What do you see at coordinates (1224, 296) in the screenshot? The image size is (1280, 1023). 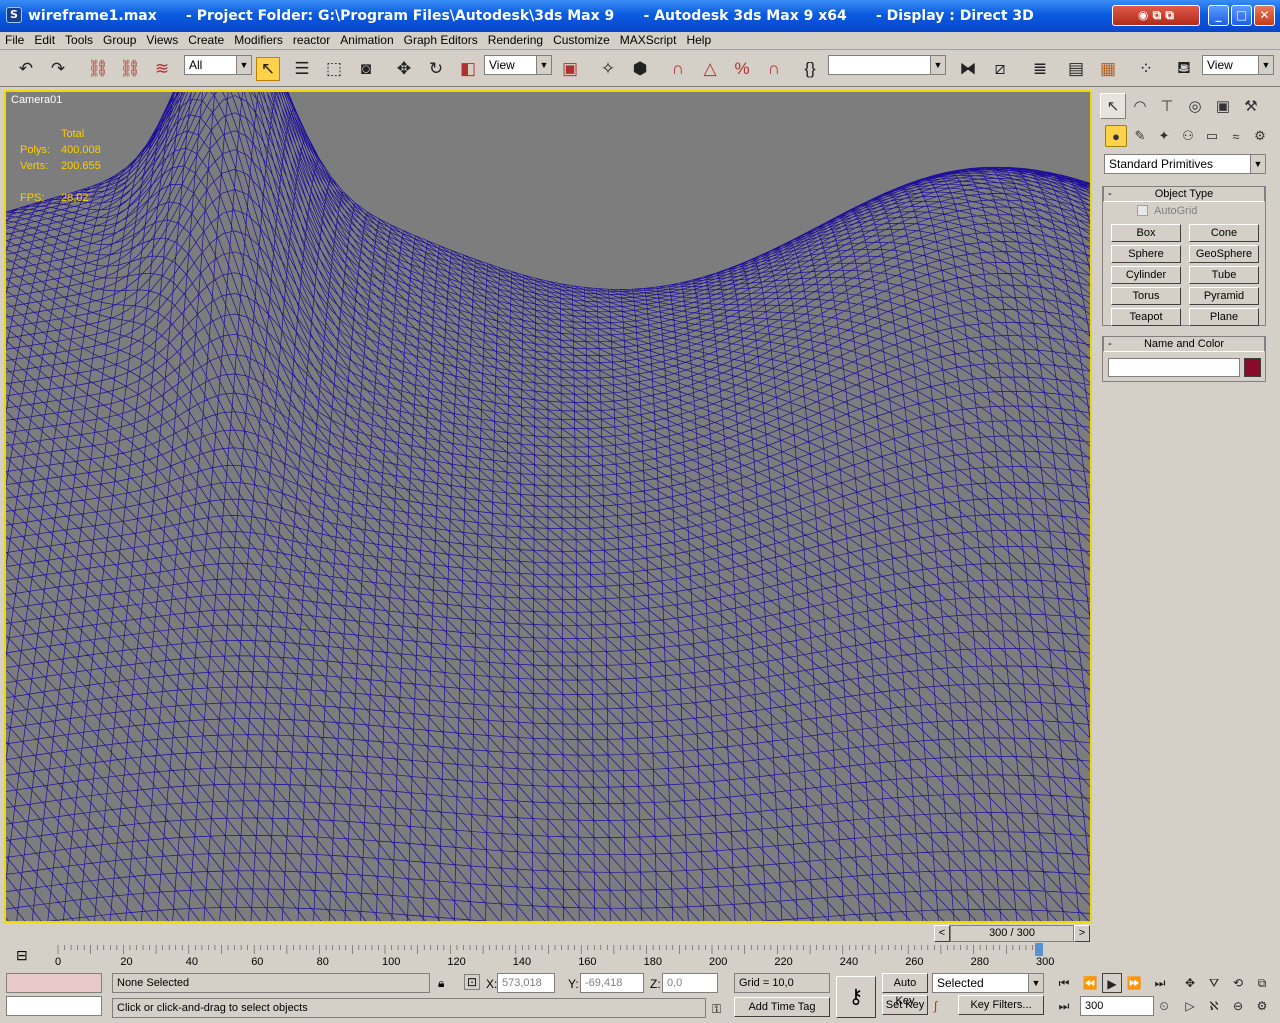 I see `pyramid-button: Pyramid` at bounding box center [1224, 296].